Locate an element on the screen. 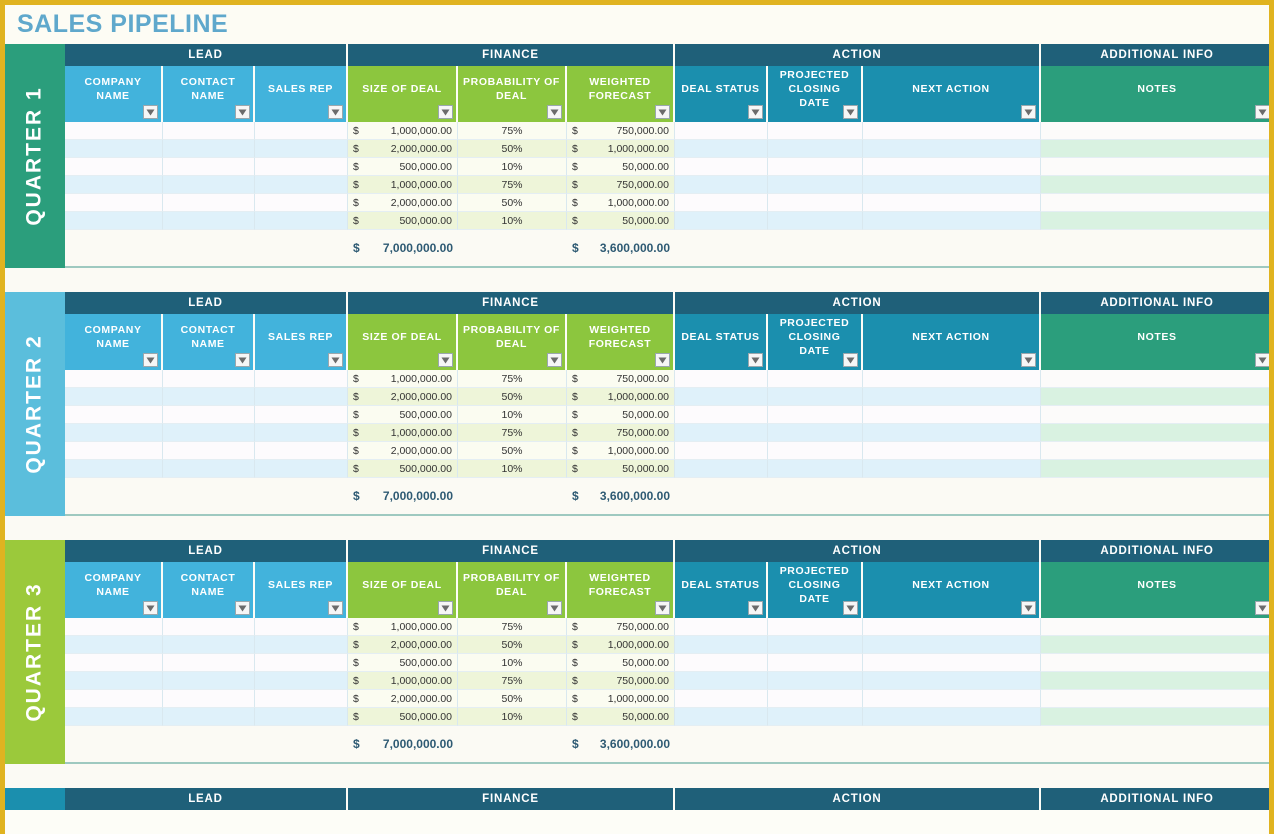 The height and width of the screenshot is (834, 1274). column-header-probability: PROBABILITY OF DEAL is located at coordinates (512, 342).